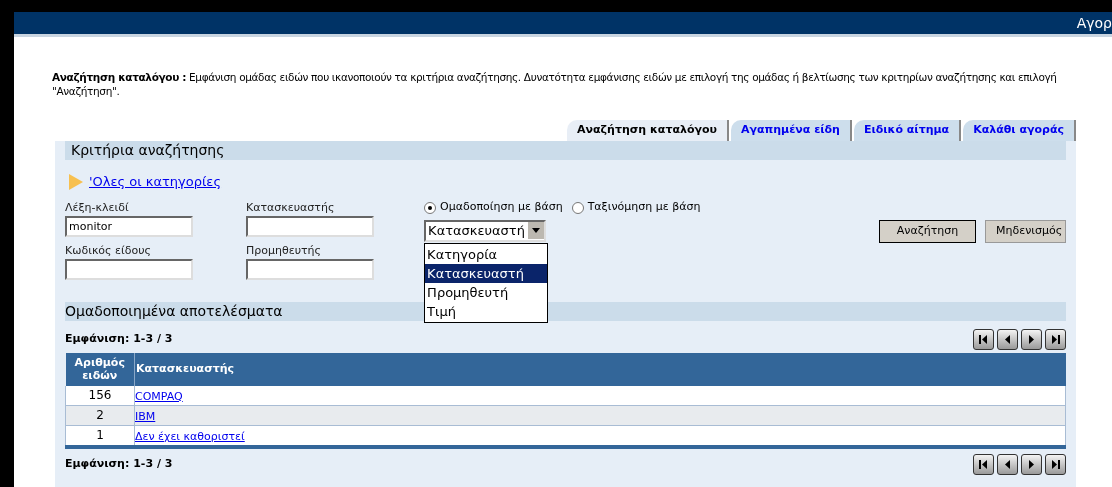 This screenshot has height=487, width=1112. I want to click on column-header: Αριθμός ειδών, so click(100, 369).